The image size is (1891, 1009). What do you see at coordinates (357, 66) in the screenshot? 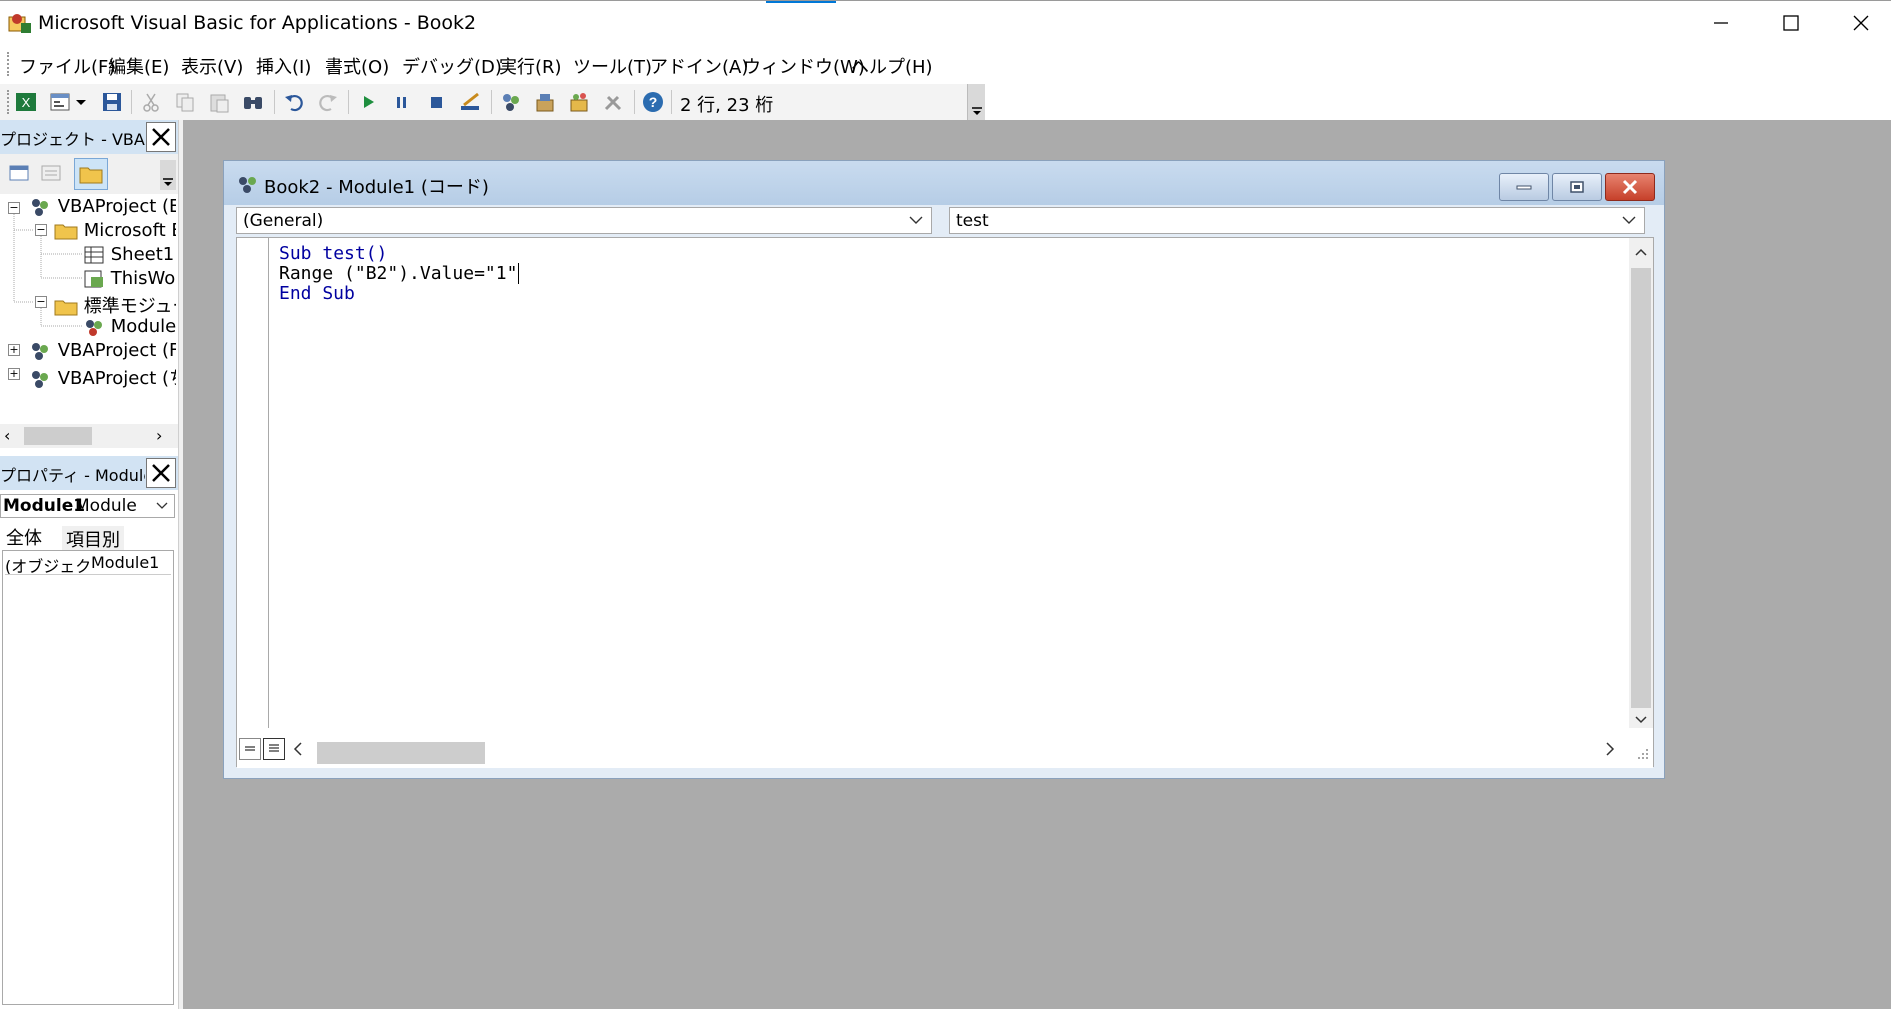
I see `menu-format: 書式(O)` at bounding box center [357, 66].